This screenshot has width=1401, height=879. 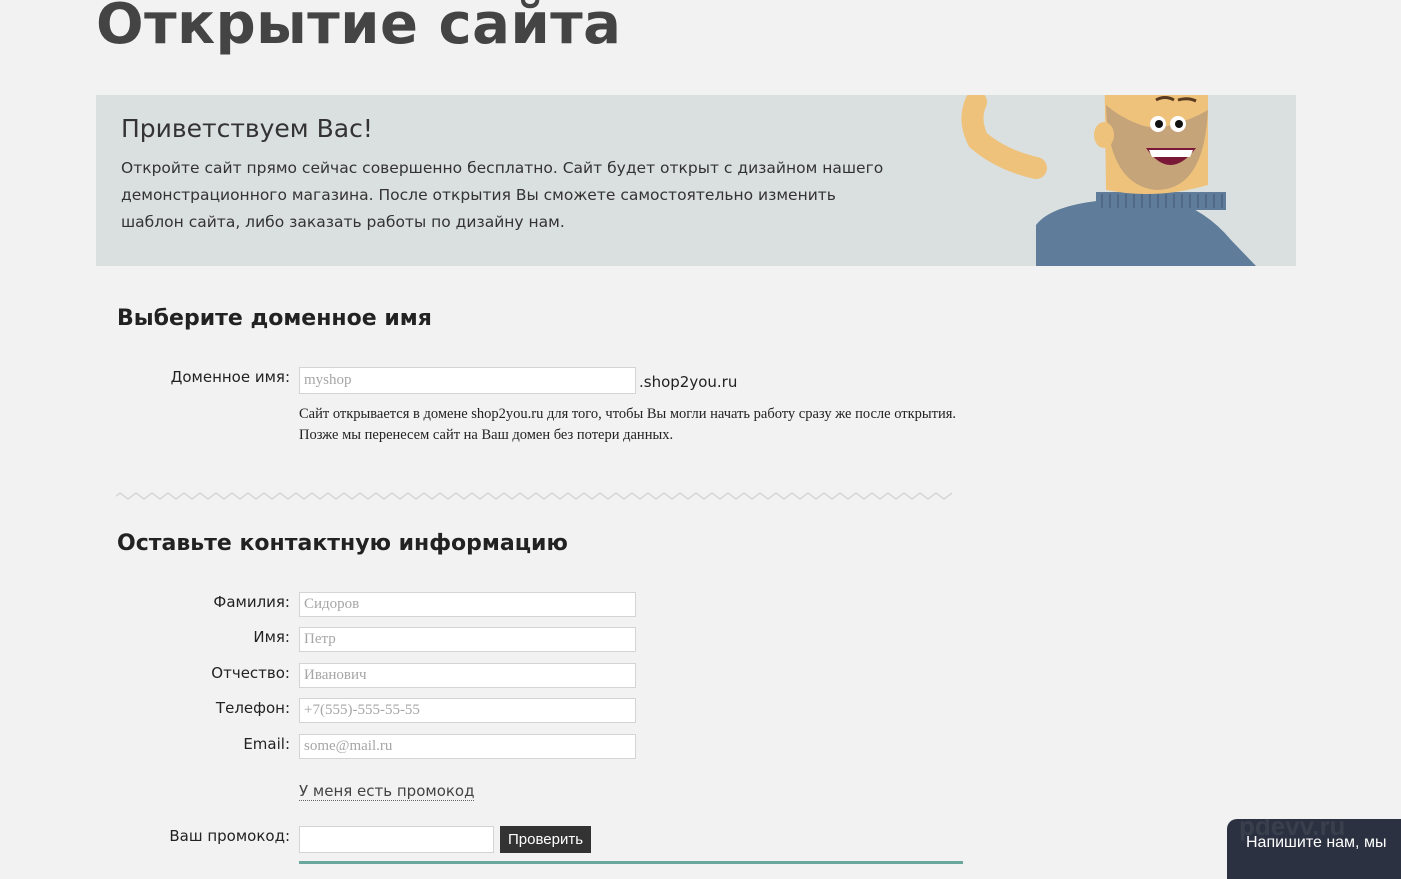 What do you see at coordinates (387, 791) in the screenshot?
I see `promo-code-link: У меня есть промокод` at bounding box center [387, 791].